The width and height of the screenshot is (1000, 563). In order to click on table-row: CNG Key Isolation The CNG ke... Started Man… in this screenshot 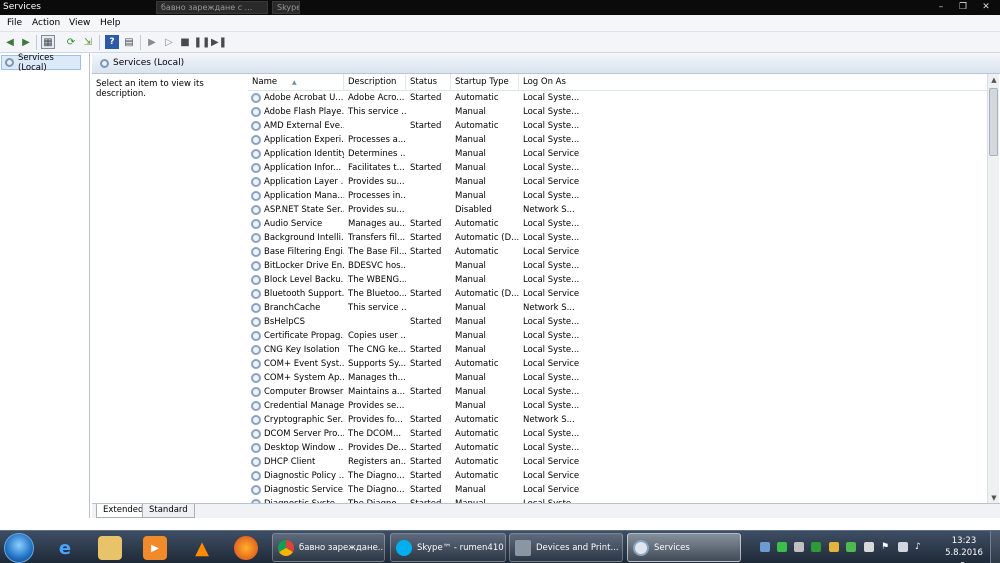, I will do `click(618, 350)`.